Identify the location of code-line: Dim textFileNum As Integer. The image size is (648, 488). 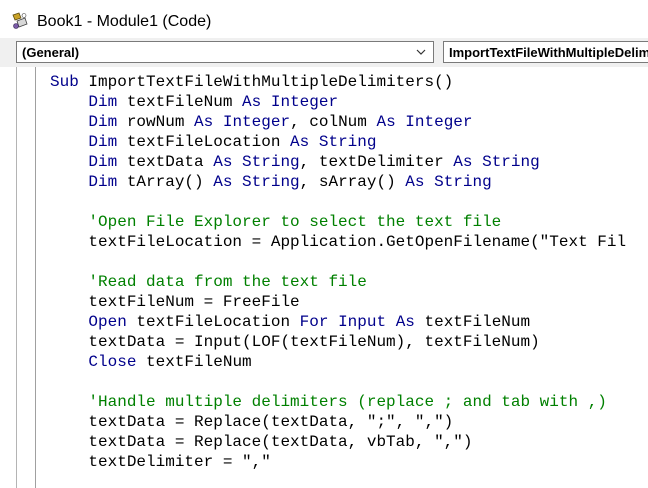
(338, 102).